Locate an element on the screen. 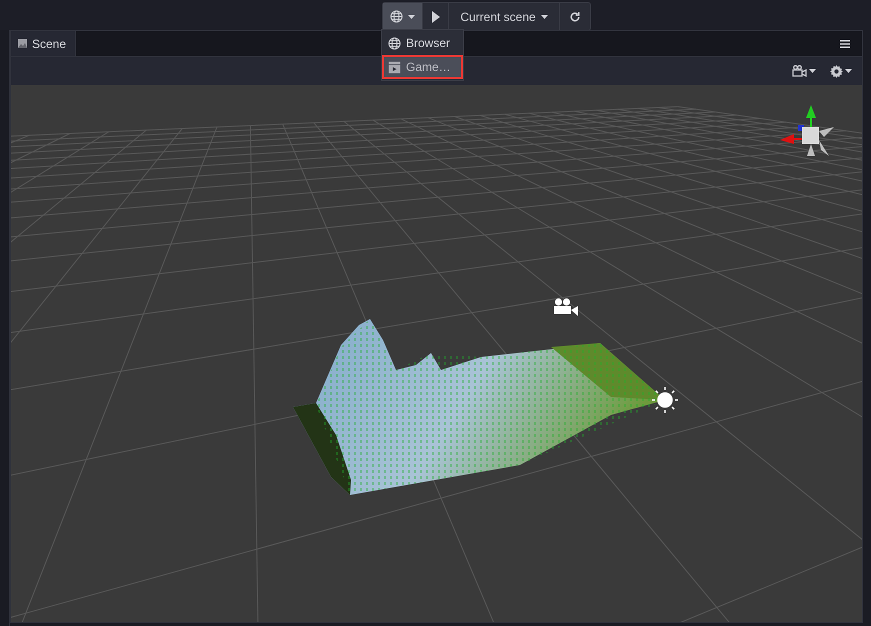  sun-icon is located at coordinates (665, 400).